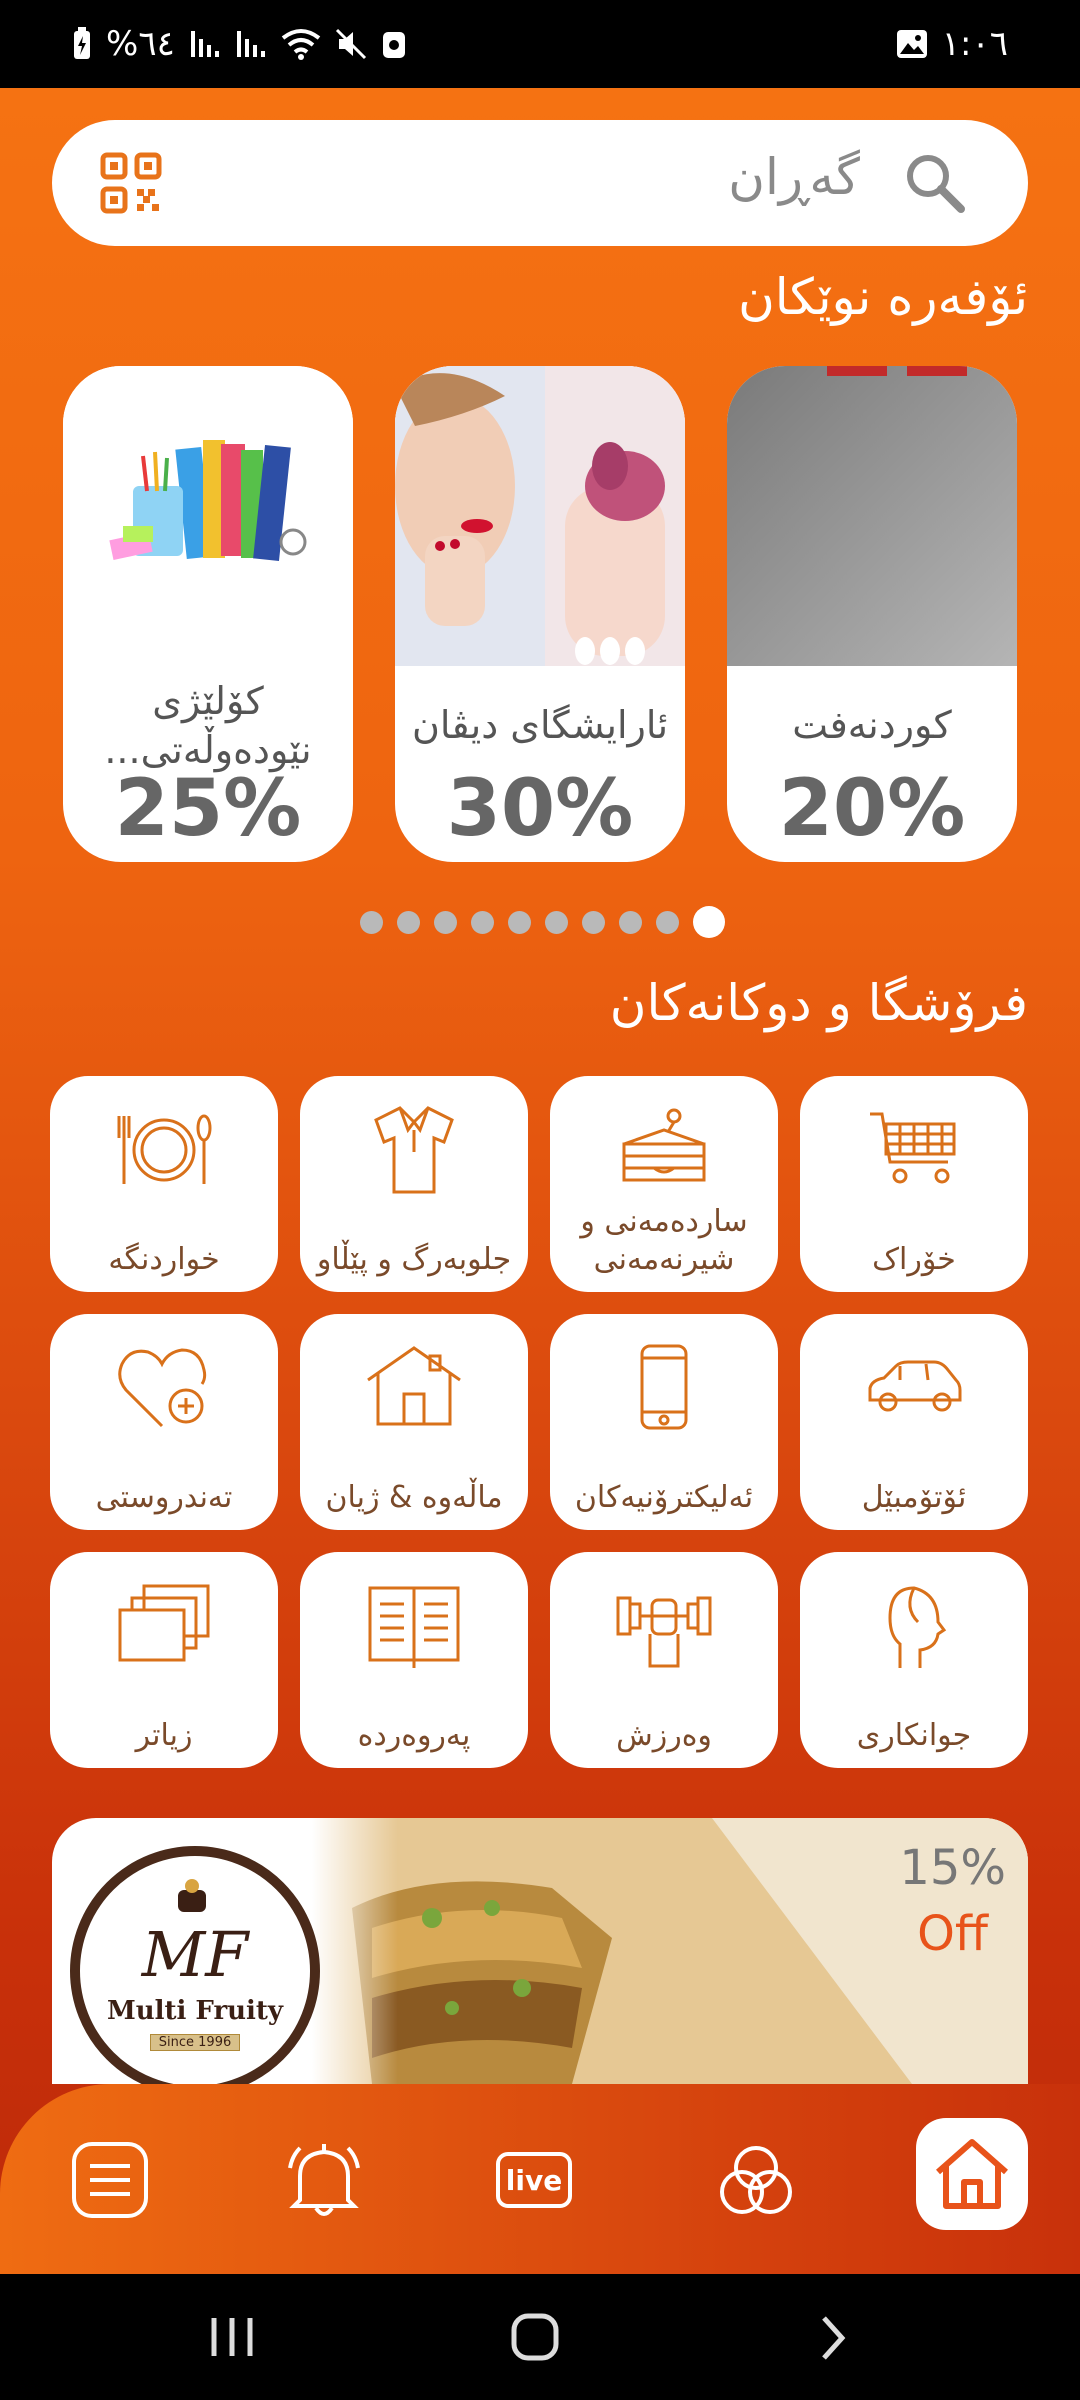 The height and width of the screenshot is (2400, 1080). What do you see at coordinates (542, 922) in the screenshot?
I see `carousel-pagination` at bounding box center [542, 922].